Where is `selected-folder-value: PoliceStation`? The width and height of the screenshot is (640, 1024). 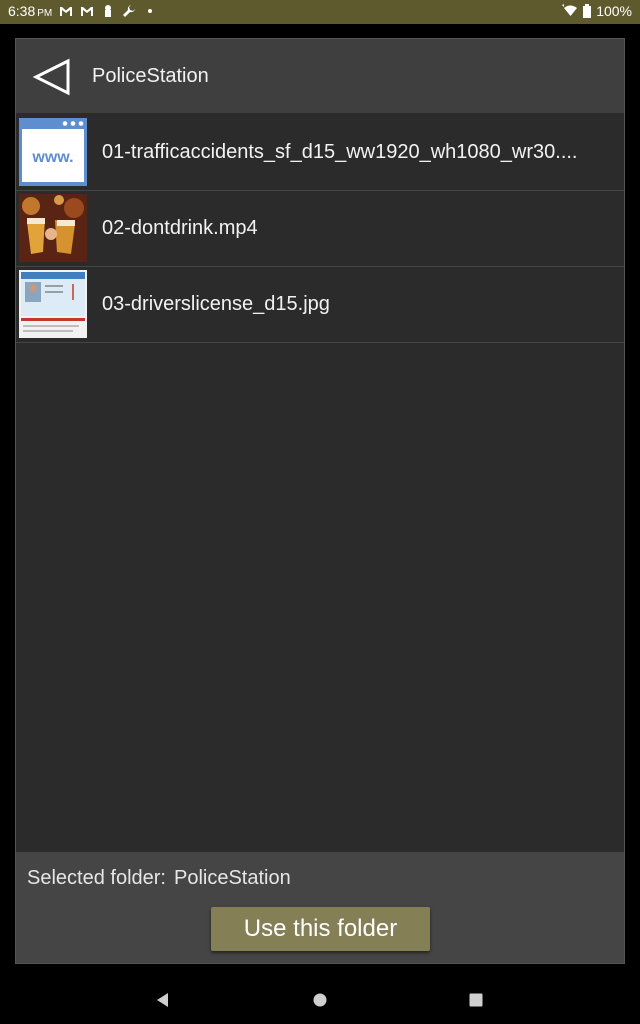
selected-folder-value: PoliceStation is located at coordinates (232, 878).